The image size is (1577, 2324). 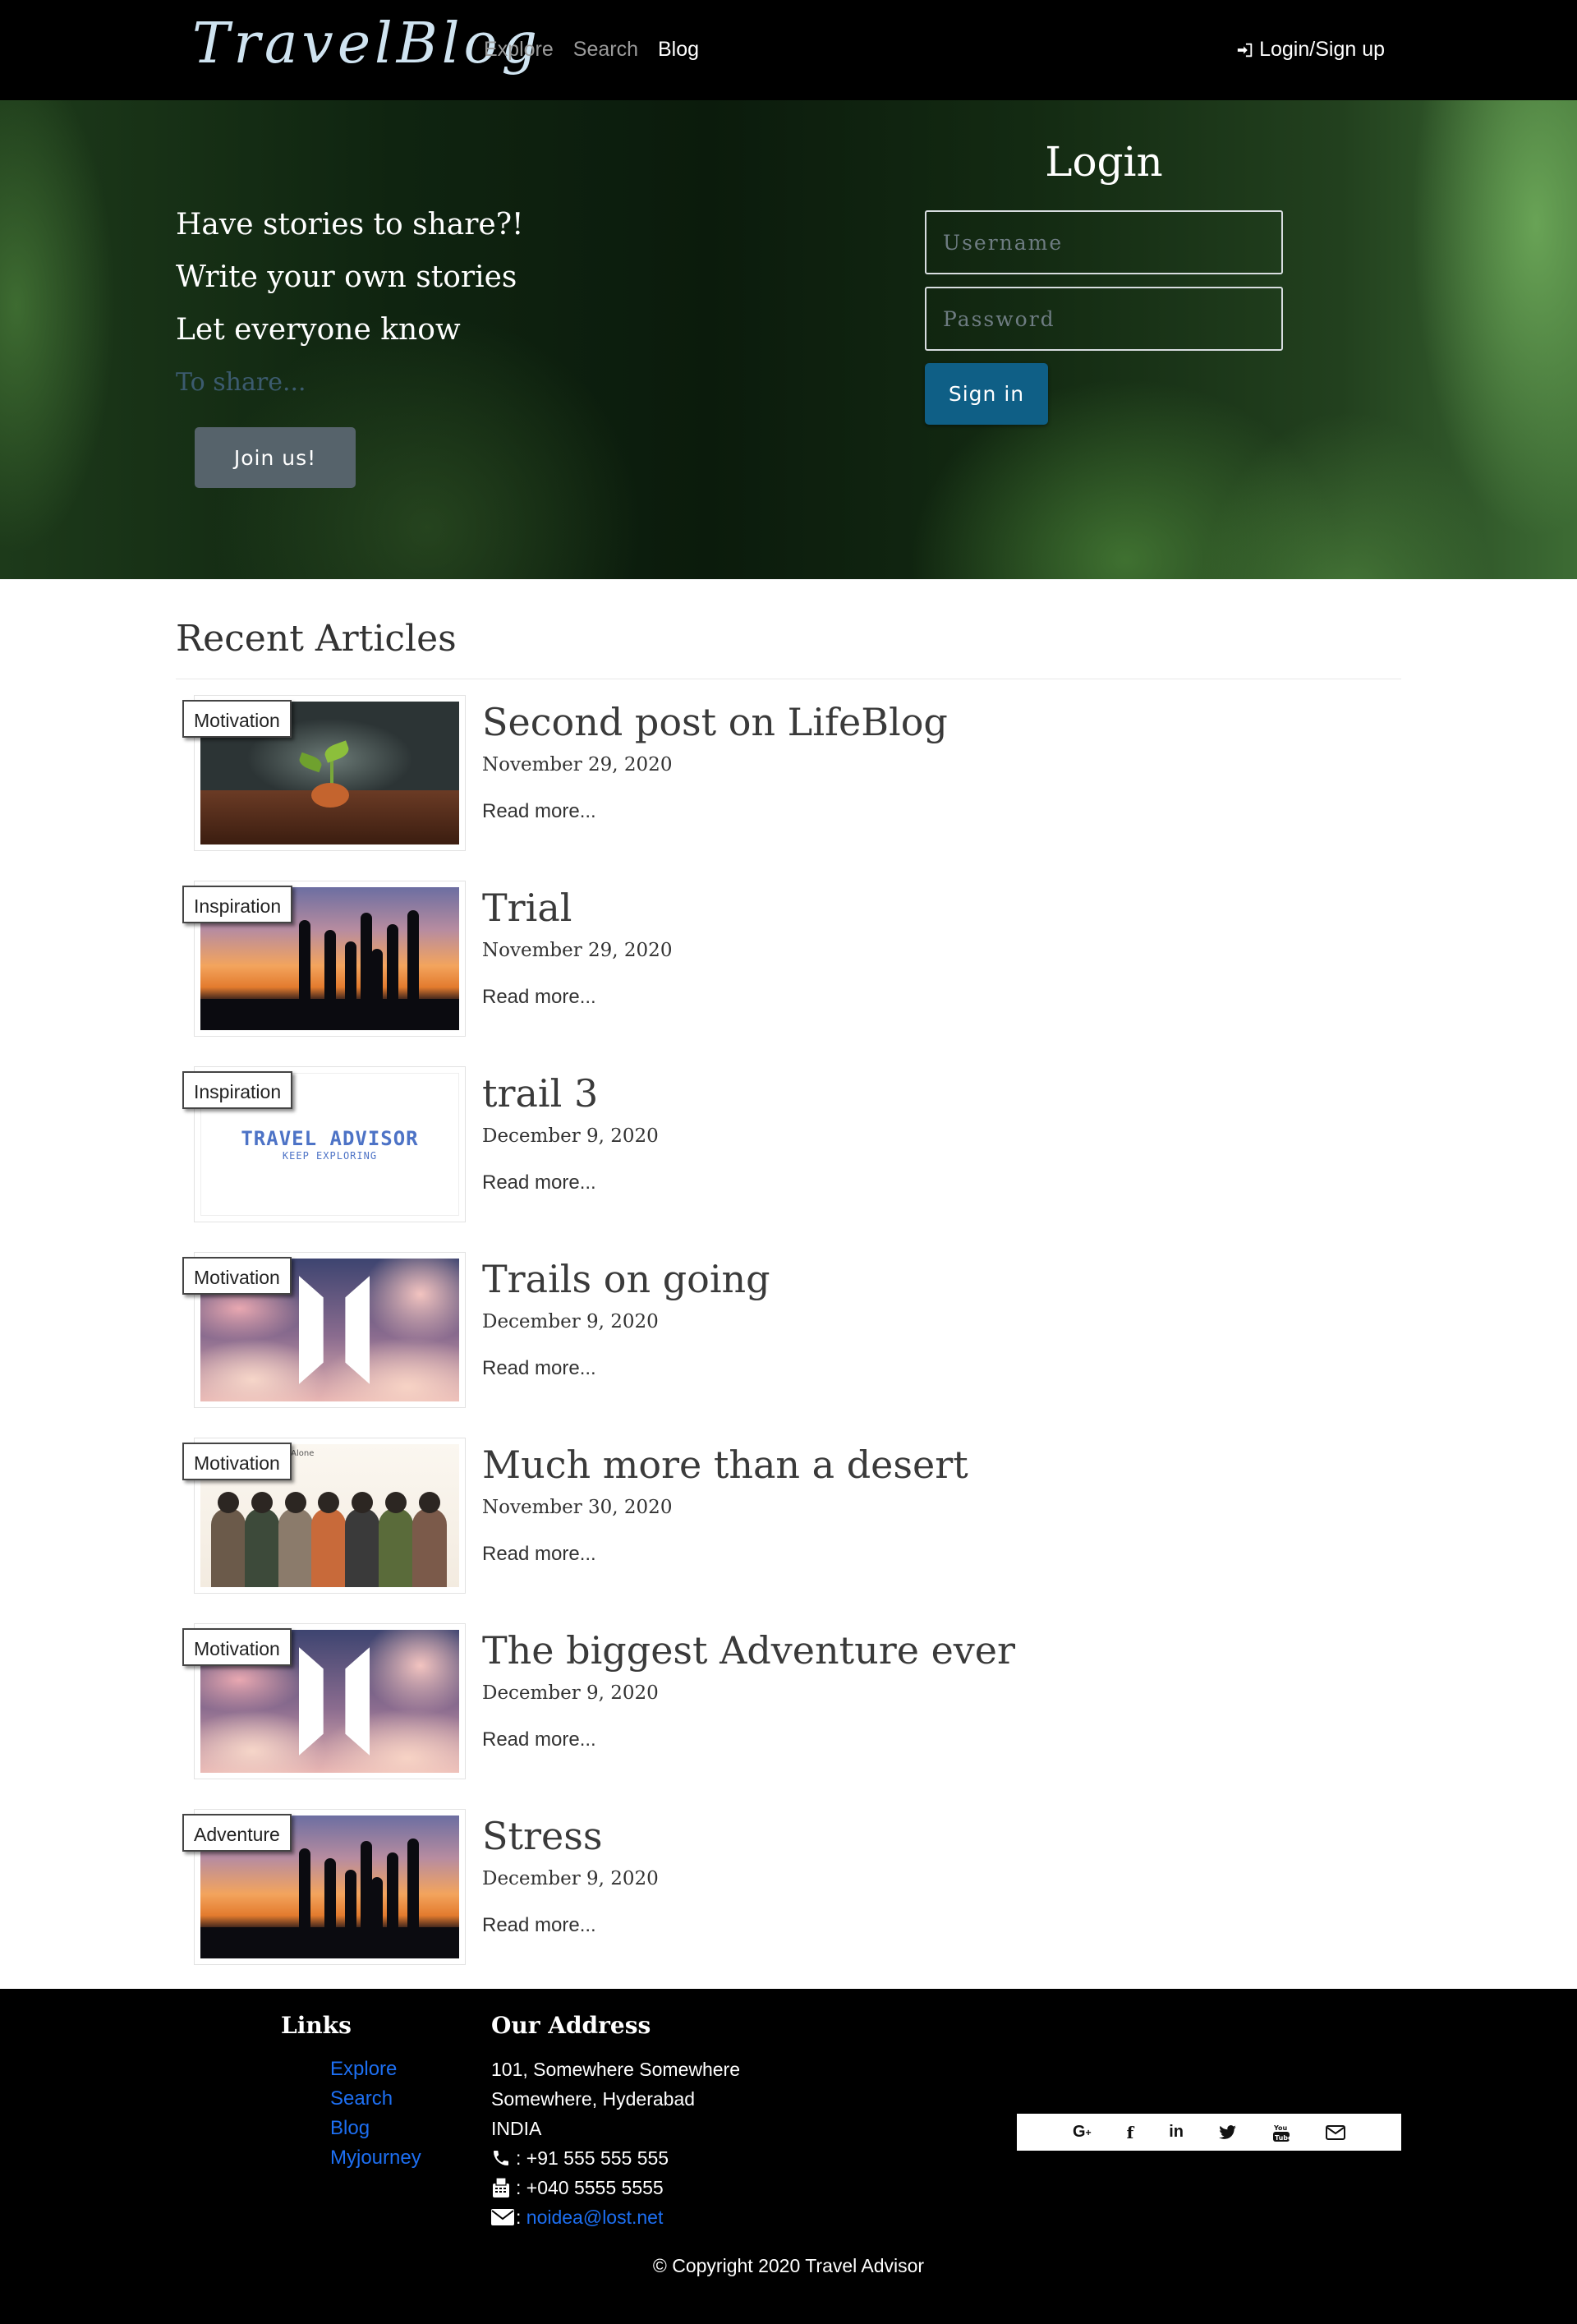 I want to click on hero-line: Have stories to share?!, so click(x=350, y=225).